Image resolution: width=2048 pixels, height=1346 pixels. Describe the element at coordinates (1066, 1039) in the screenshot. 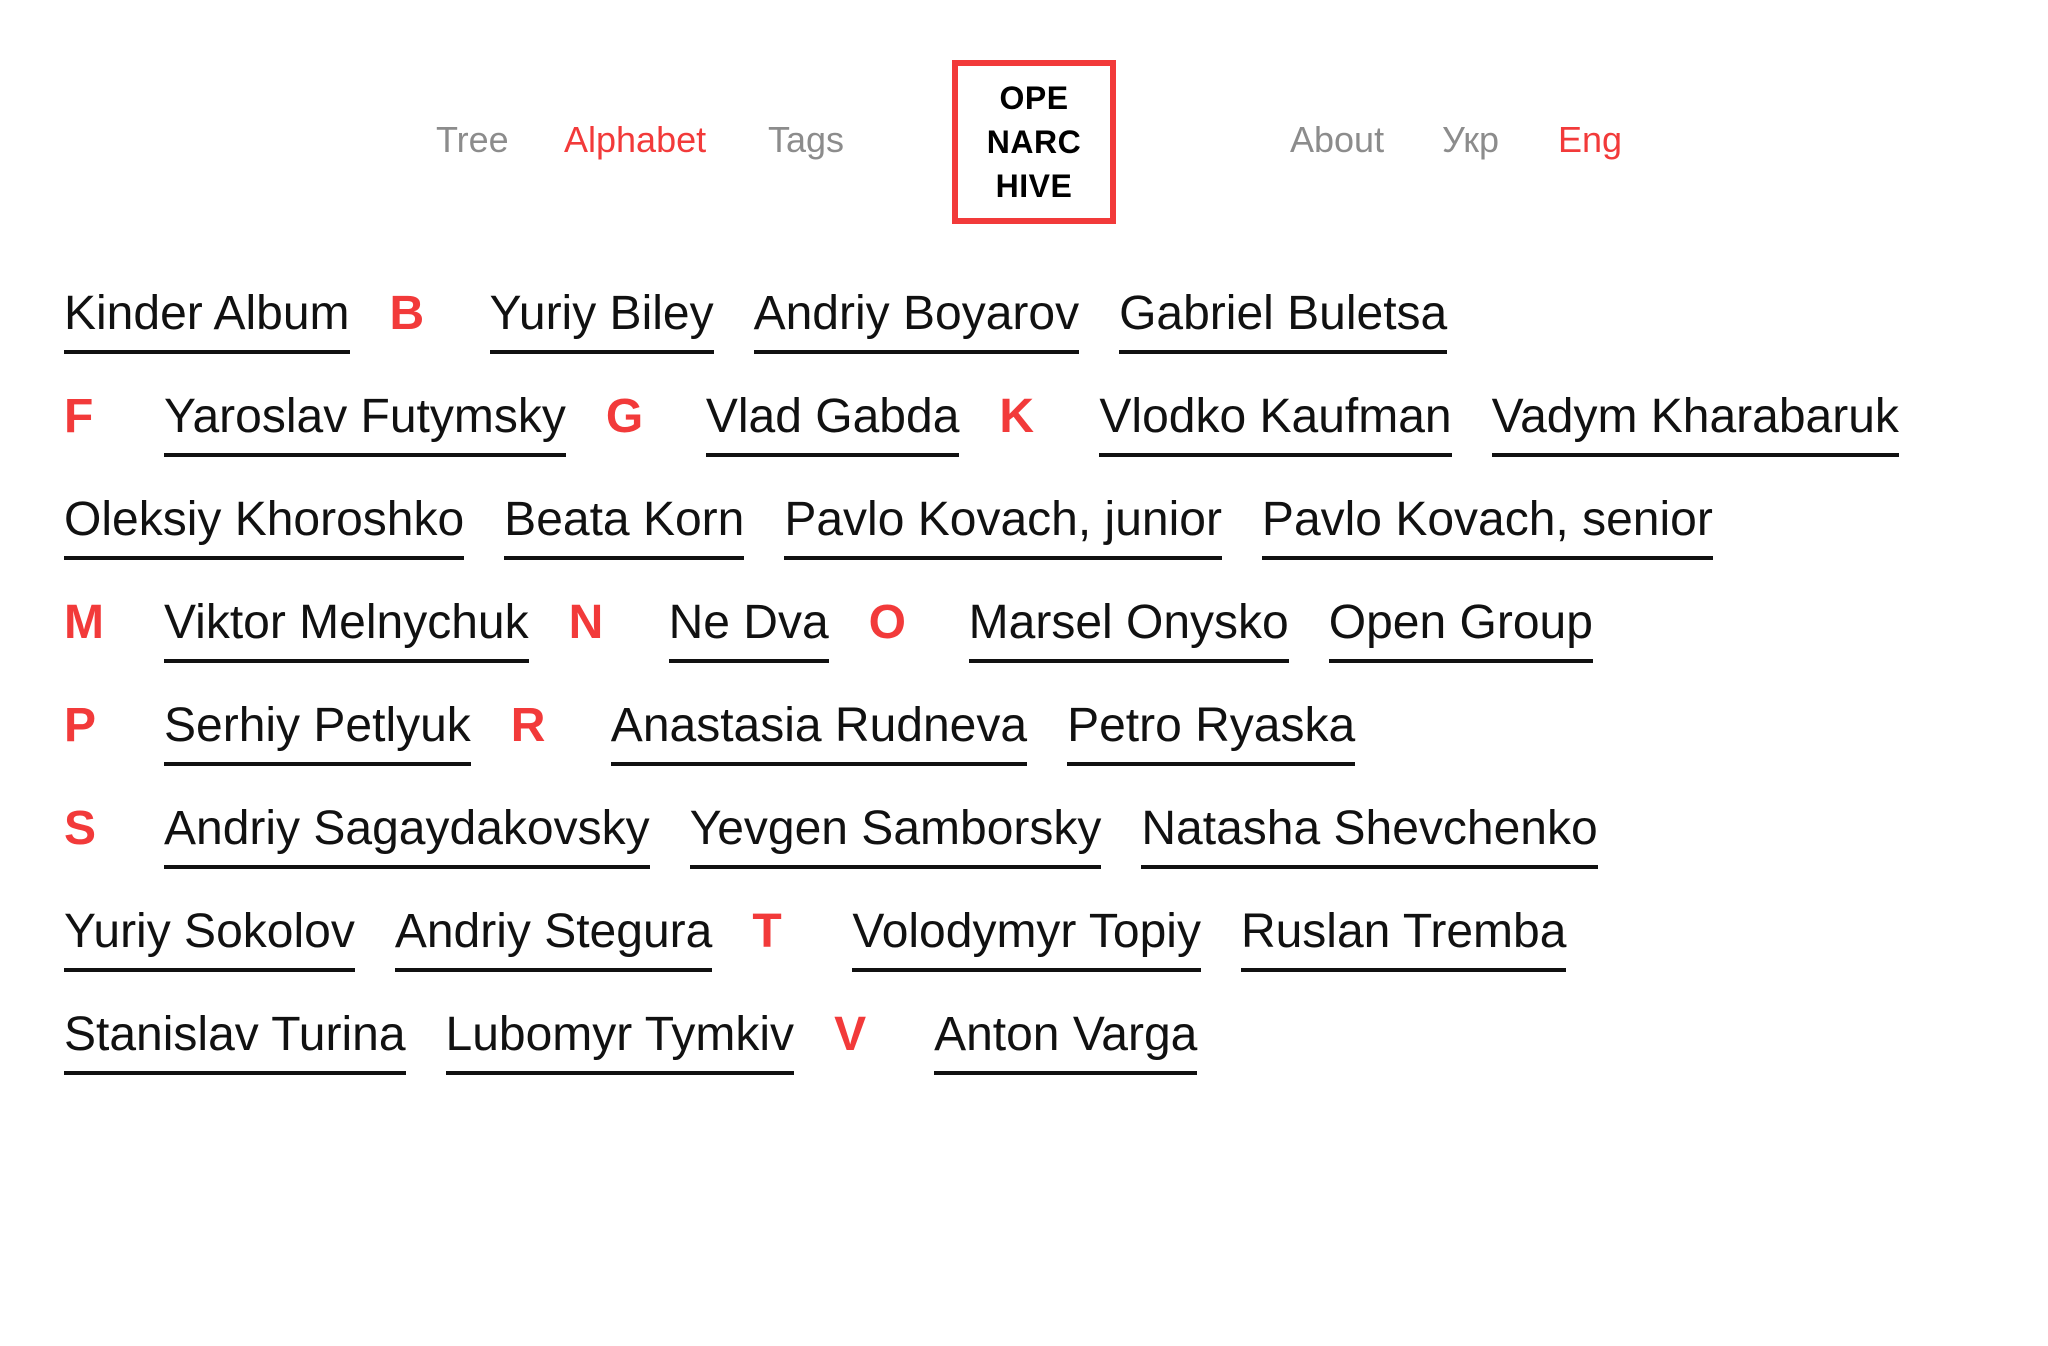

I see `artist-link: Anton Varga` at that location.